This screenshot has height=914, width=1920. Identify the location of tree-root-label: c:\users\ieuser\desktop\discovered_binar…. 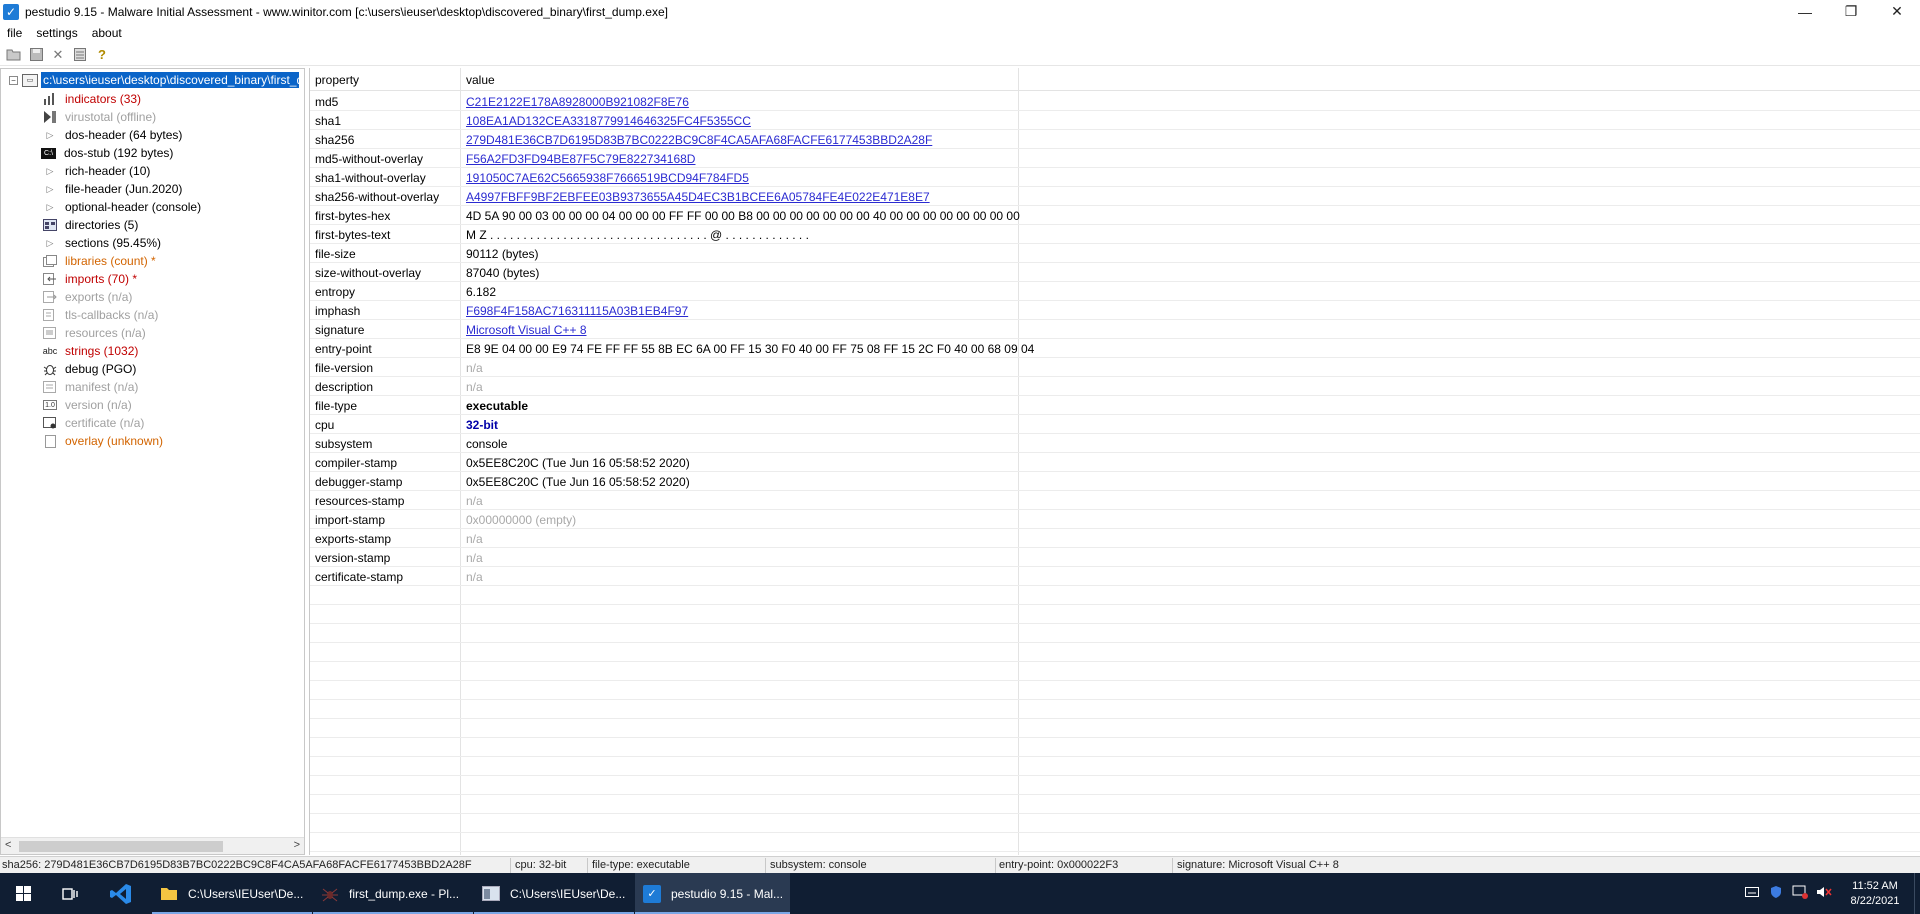
(170, 80).